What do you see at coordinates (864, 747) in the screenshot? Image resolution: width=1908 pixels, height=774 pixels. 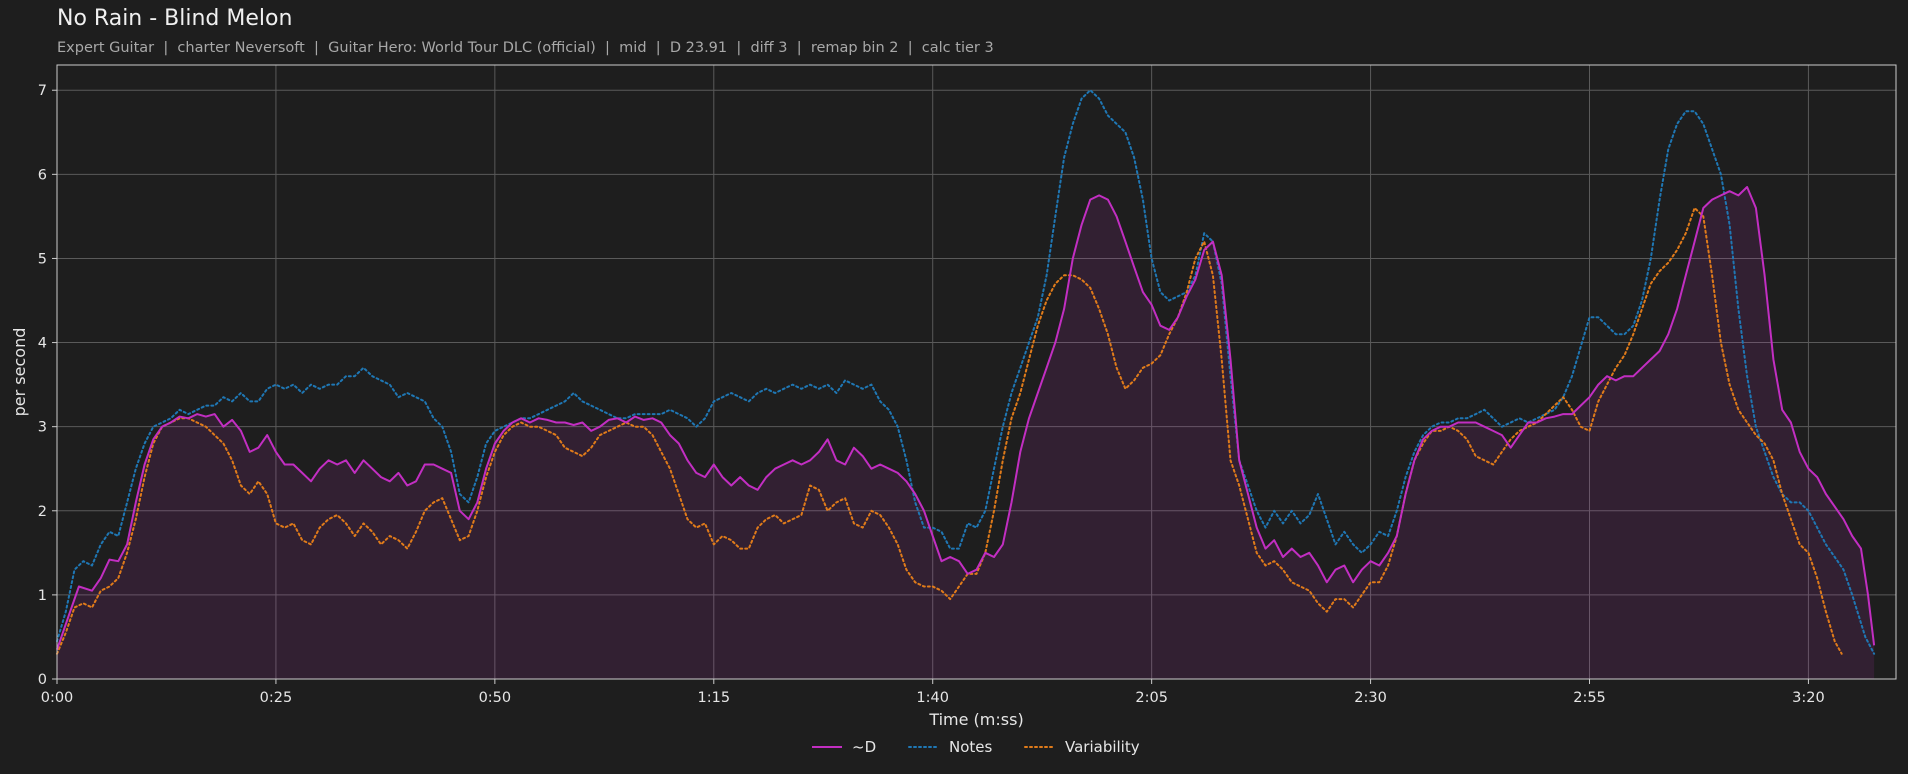 I see `legend-label: ~D` at bounding box center [864, 747].